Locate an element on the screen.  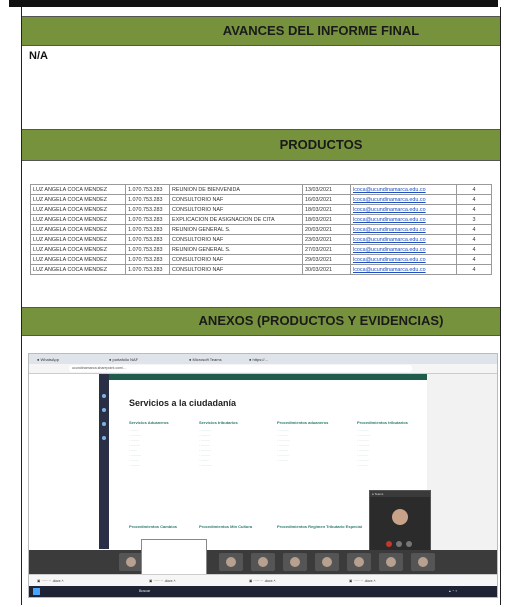
cell-actividad: EXPLICACION DE ASIGNACION DE CITA is located at coordinates (236, 219).